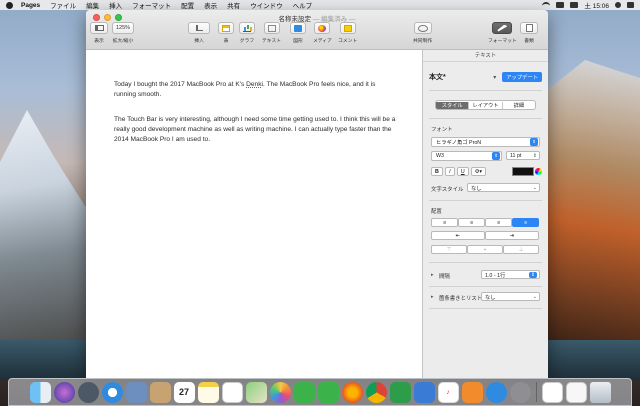 The image size is (640, 406). I want to click on chart-tool: グラフ, so click(247, 33).